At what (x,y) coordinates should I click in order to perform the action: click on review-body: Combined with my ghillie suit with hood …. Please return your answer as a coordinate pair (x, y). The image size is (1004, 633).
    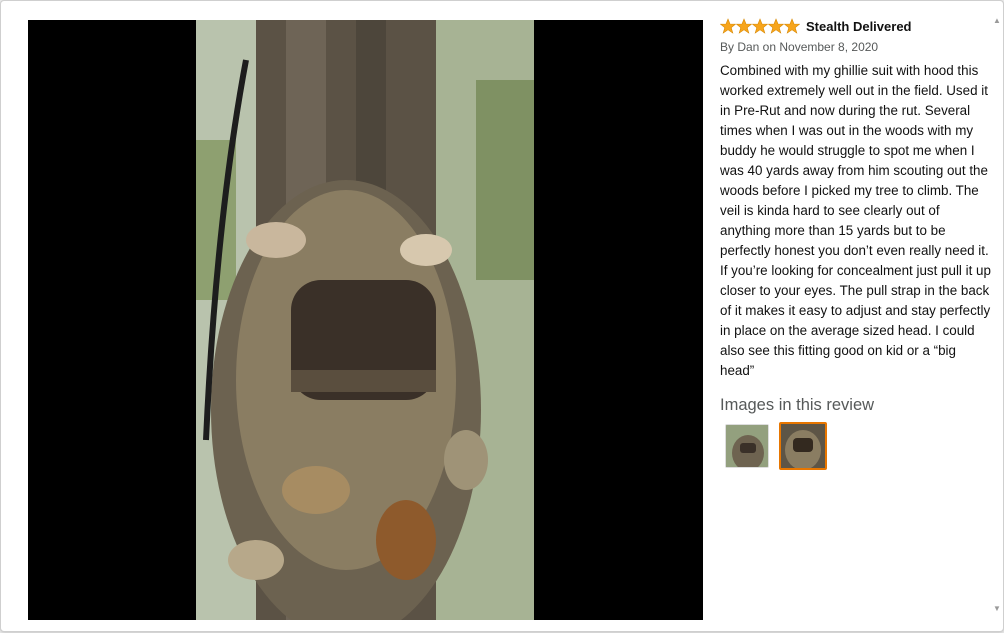
    Looking at the image, I should click on (855, 220).